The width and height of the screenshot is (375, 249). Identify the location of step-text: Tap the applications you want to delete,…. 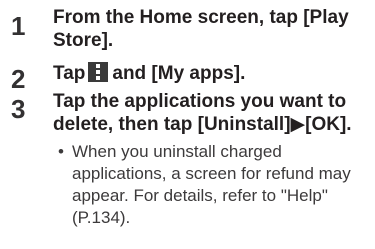
(202, 113).